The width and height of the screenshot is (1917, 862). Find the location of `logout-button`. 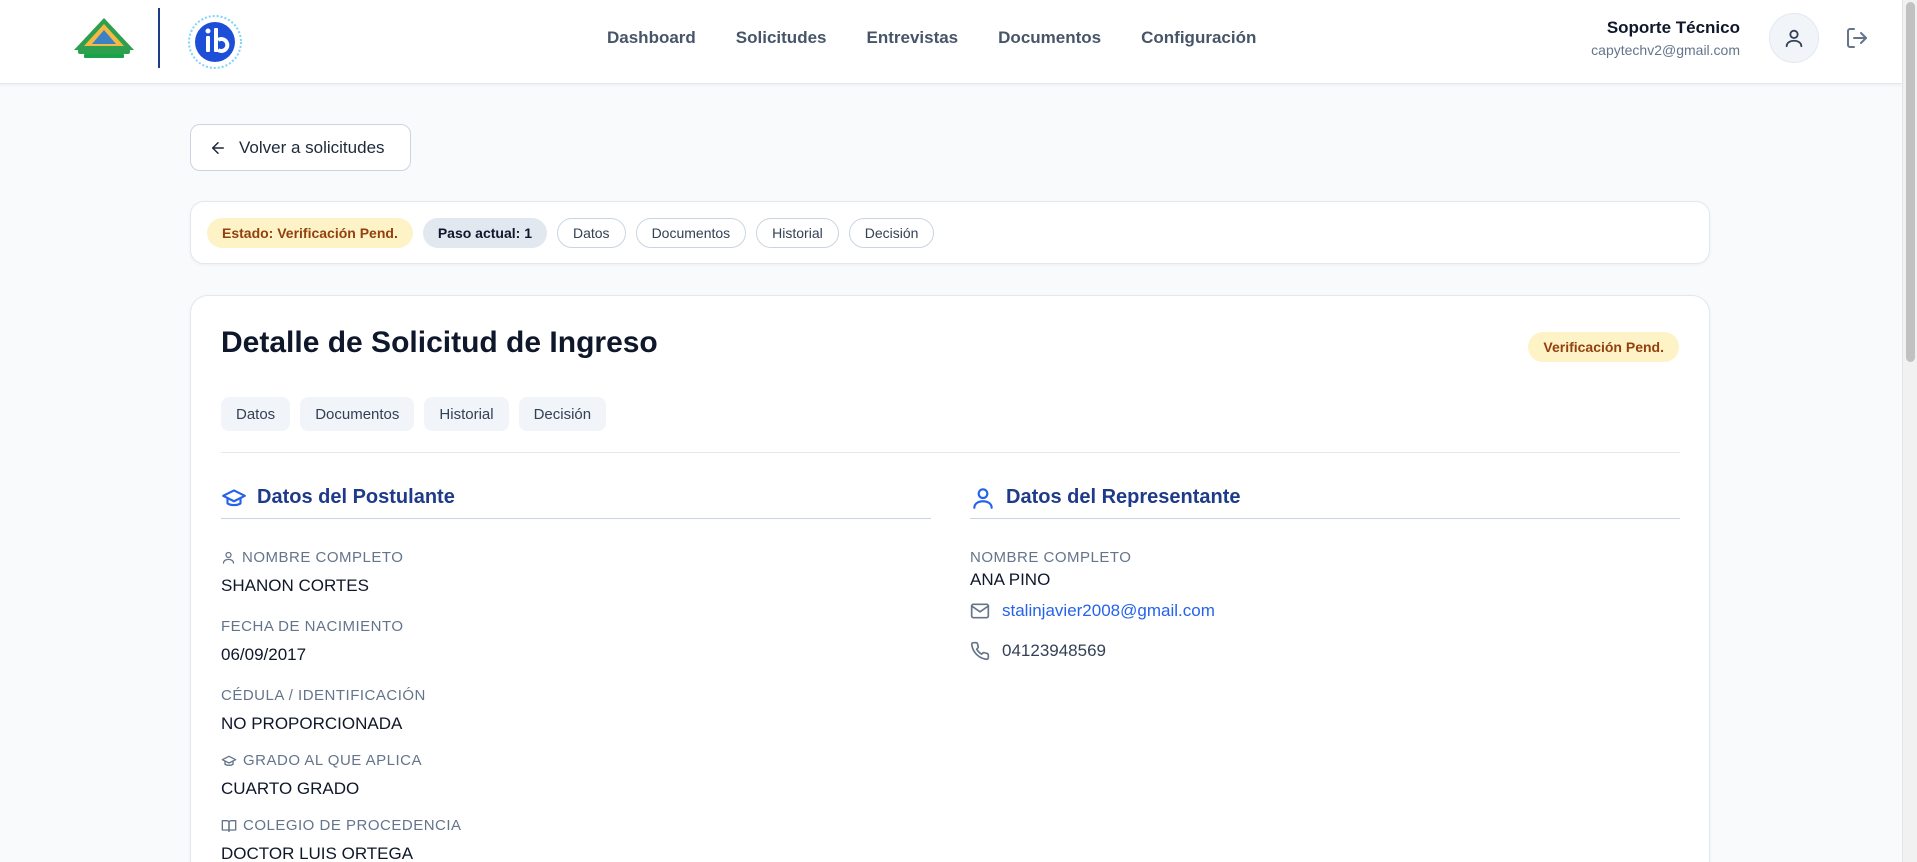

logout-button is located at coordinates (1857, 38).